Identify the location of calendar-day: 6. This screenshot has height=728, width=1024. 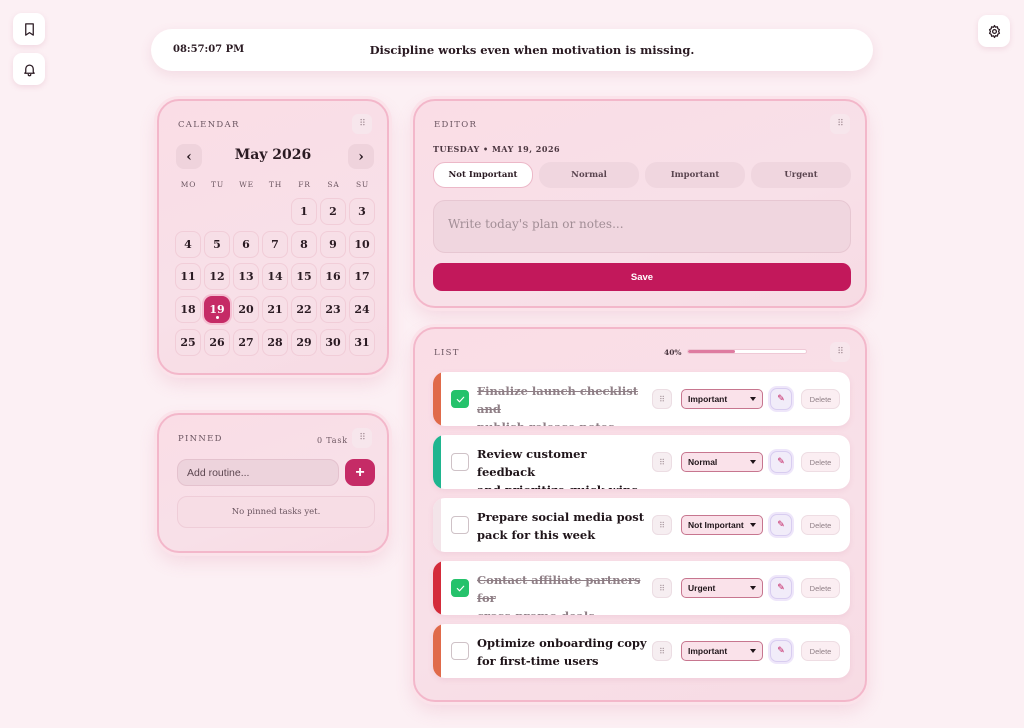
(246, 244).